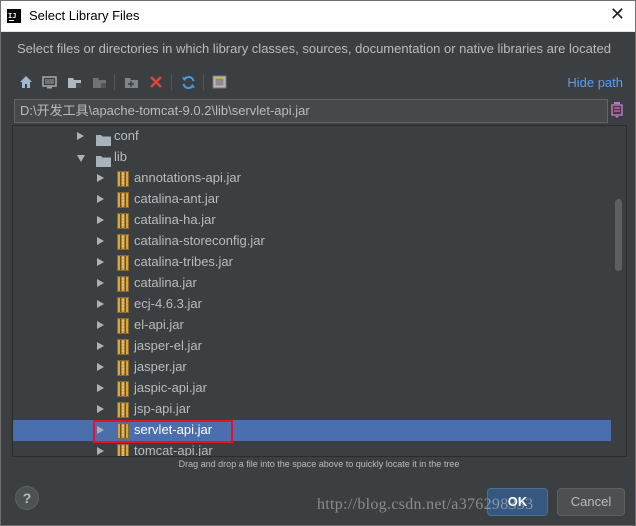 This screenshot has width=636, height=526. What do you see at coordinates (312, 157) in the screenshot?
I see `tree-row: lib` at bounding box center [312, 157].